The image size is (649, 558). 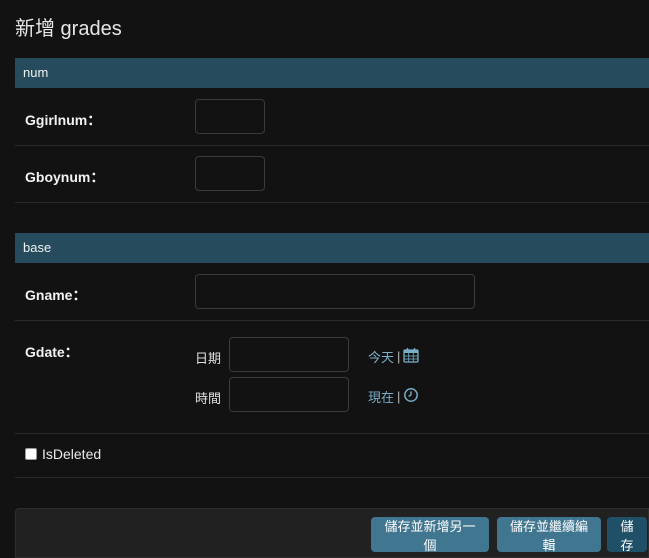 I want to click on gname-label: Gname：, so click(x=56, y=295).